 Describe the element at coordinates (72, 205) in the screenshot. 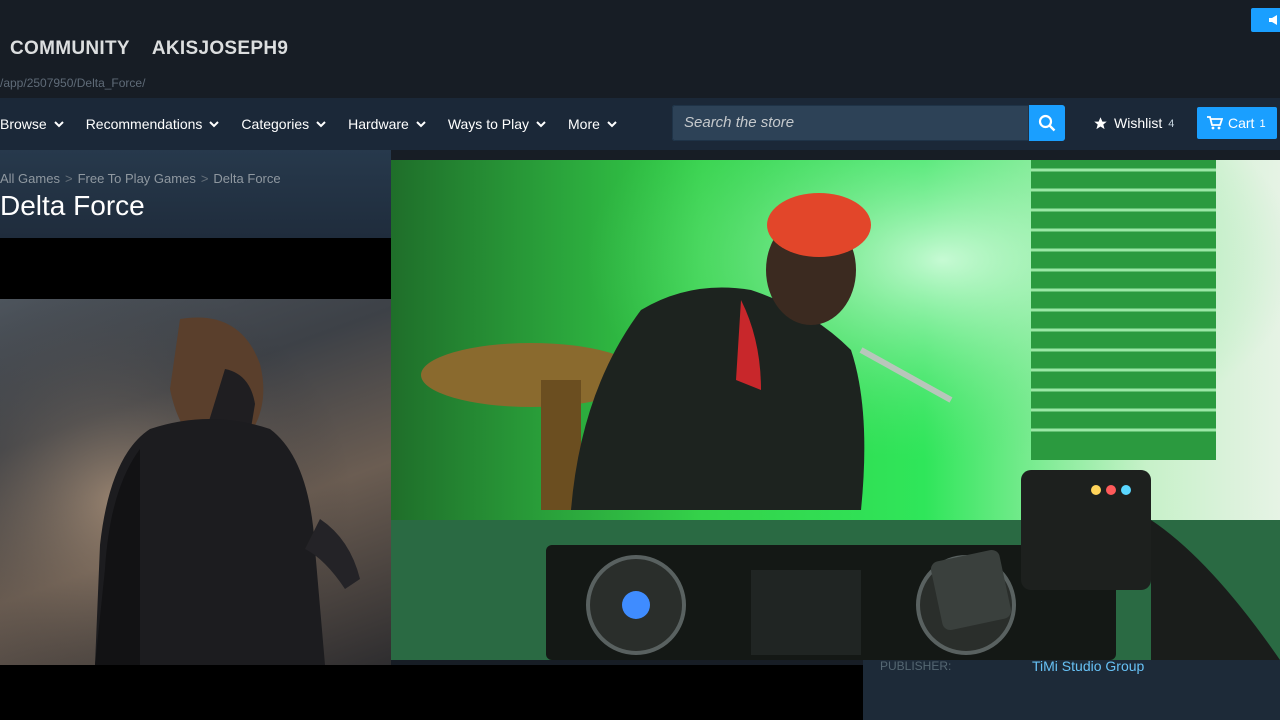

I see `page-title: Delta Force` at that location.